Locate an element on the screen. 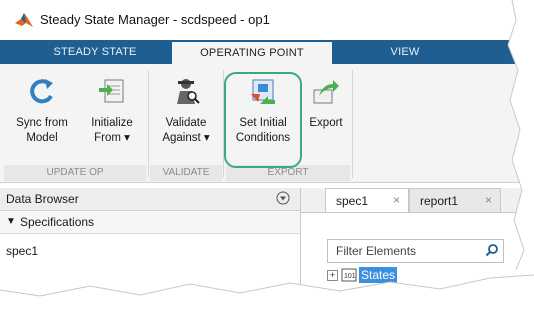 The height and width of the screenshot is (309, 534). sync-from-model-button: Sync from Model is located at coordinates (42, 114).